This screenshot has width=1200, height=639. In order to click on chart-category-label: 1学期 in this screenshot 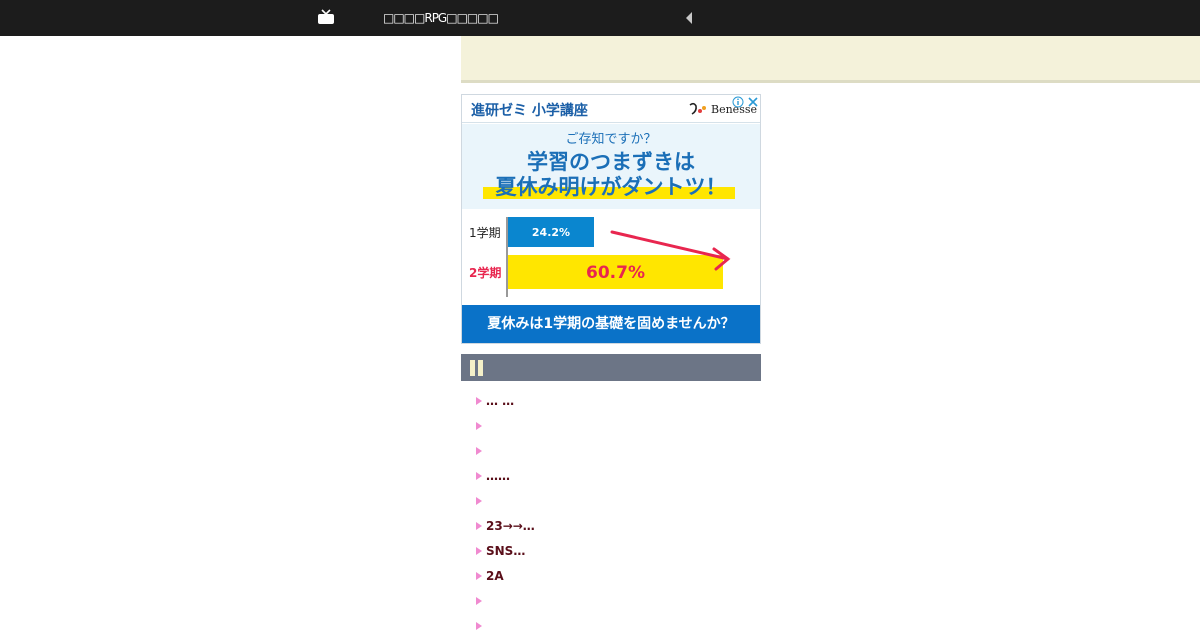, I will do `click(485, 232)`.